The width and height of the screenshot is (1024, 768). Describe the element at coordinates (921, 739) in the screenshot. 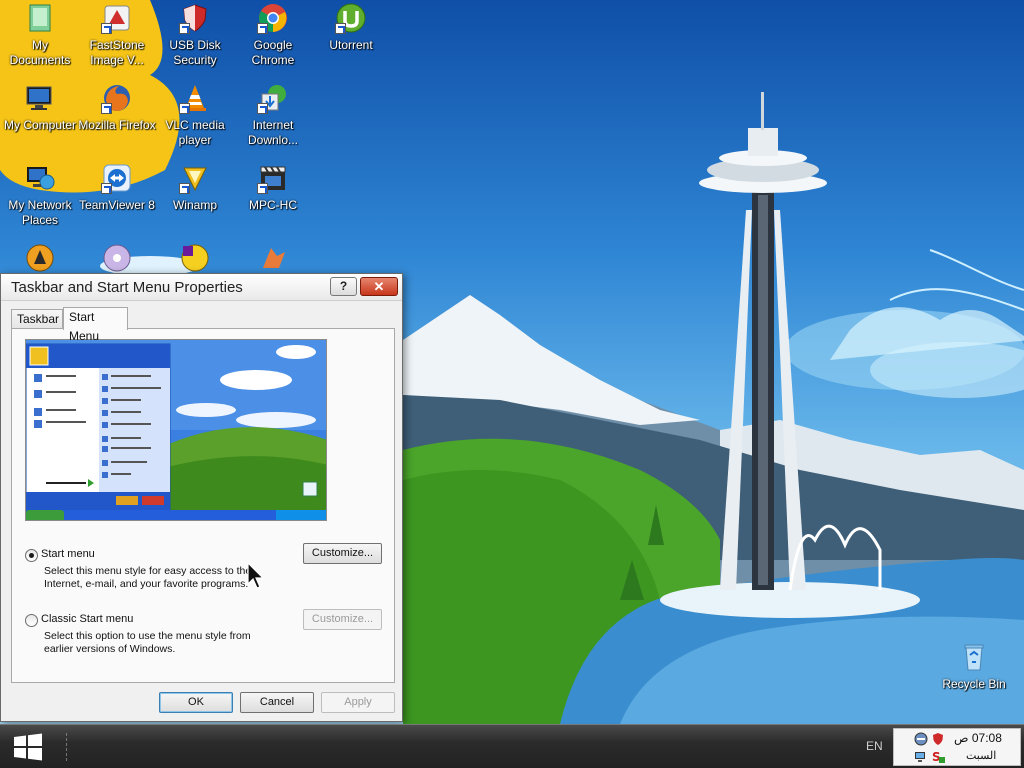

I see `tray-app-icon` at that location.